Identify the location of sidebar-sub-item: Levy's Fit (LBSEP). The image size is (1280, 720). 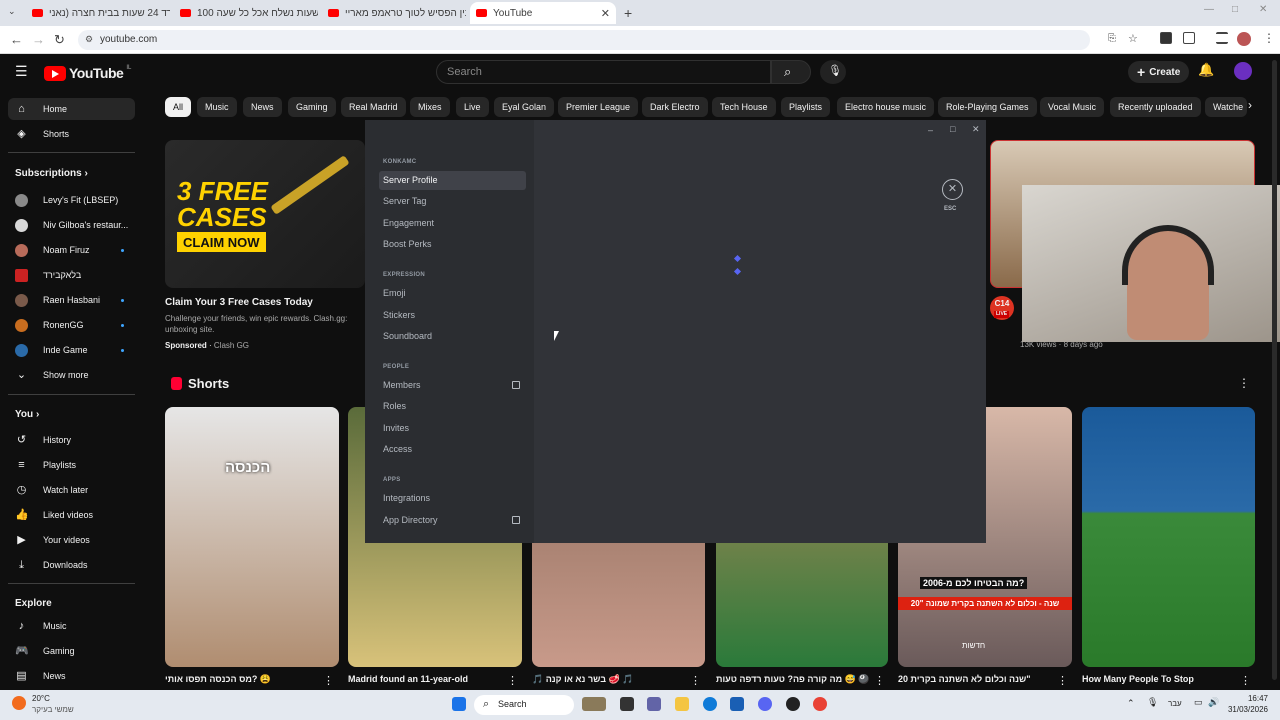
(71, 200).